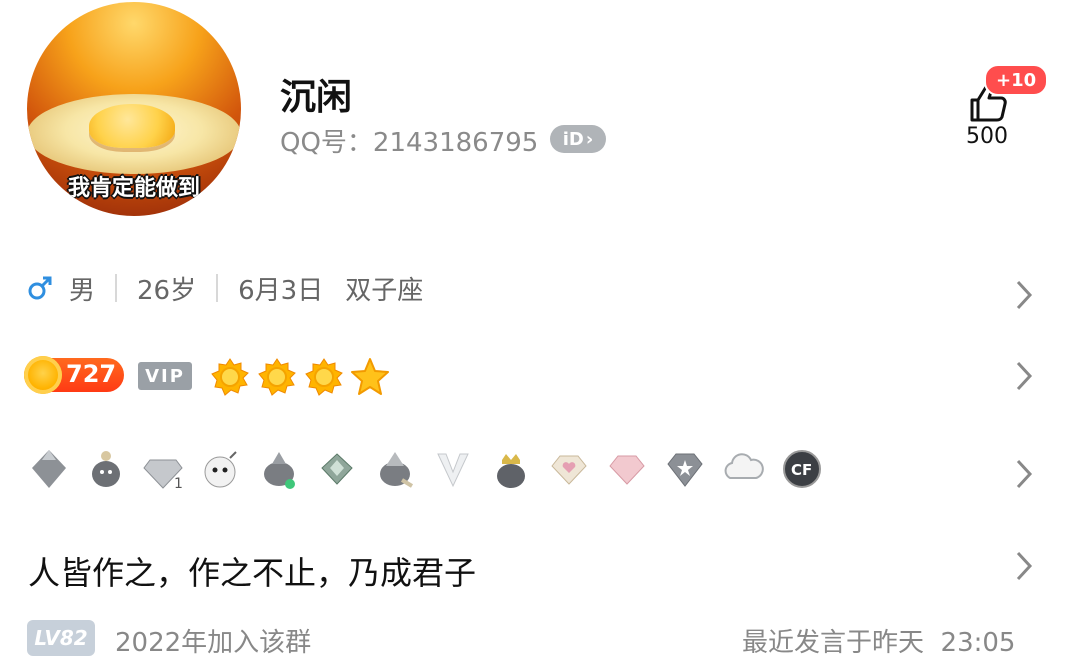  Describe the element at coordinates (685, 469) in the screenshot. I see `gray-diamond-star-badge-icon` at that location.